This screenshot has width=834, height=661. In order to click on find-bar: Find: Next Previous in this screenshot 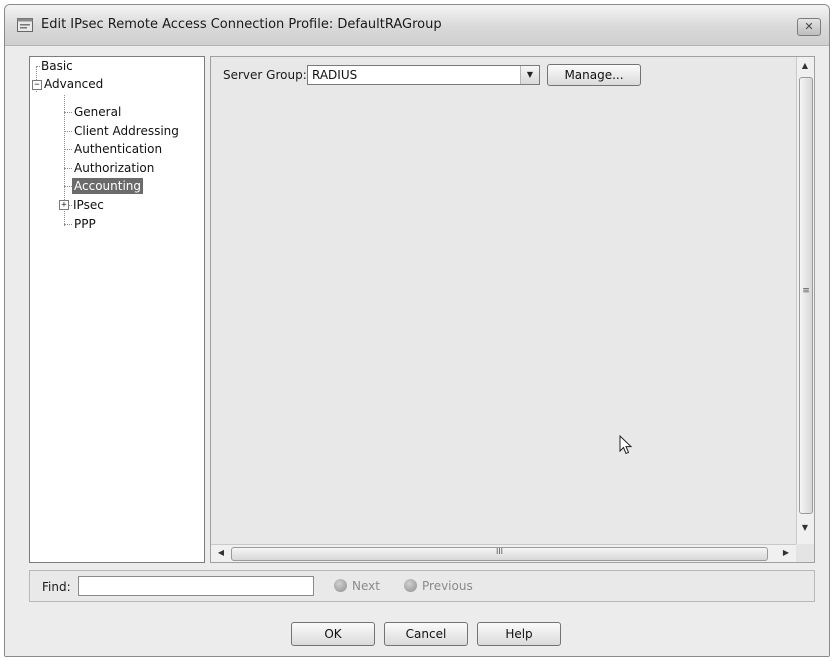, I will do `click(422, 586)`.